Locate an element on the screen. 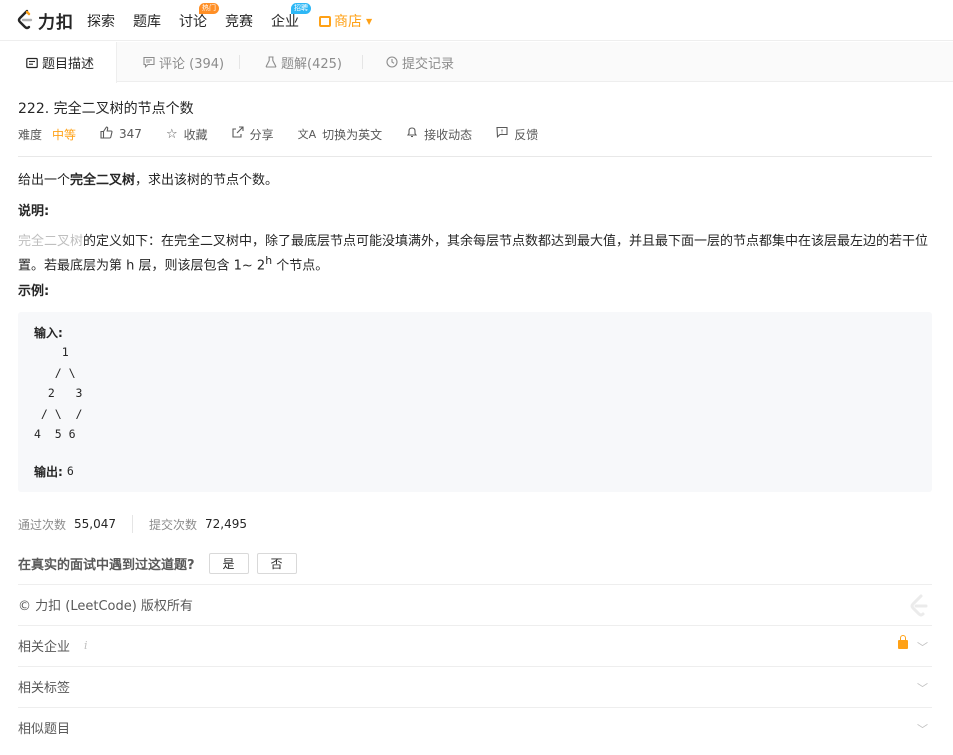 The width and height of the screenshot is (953, 755). tab-description: 题目描述 is located at coordinates (58, 62).